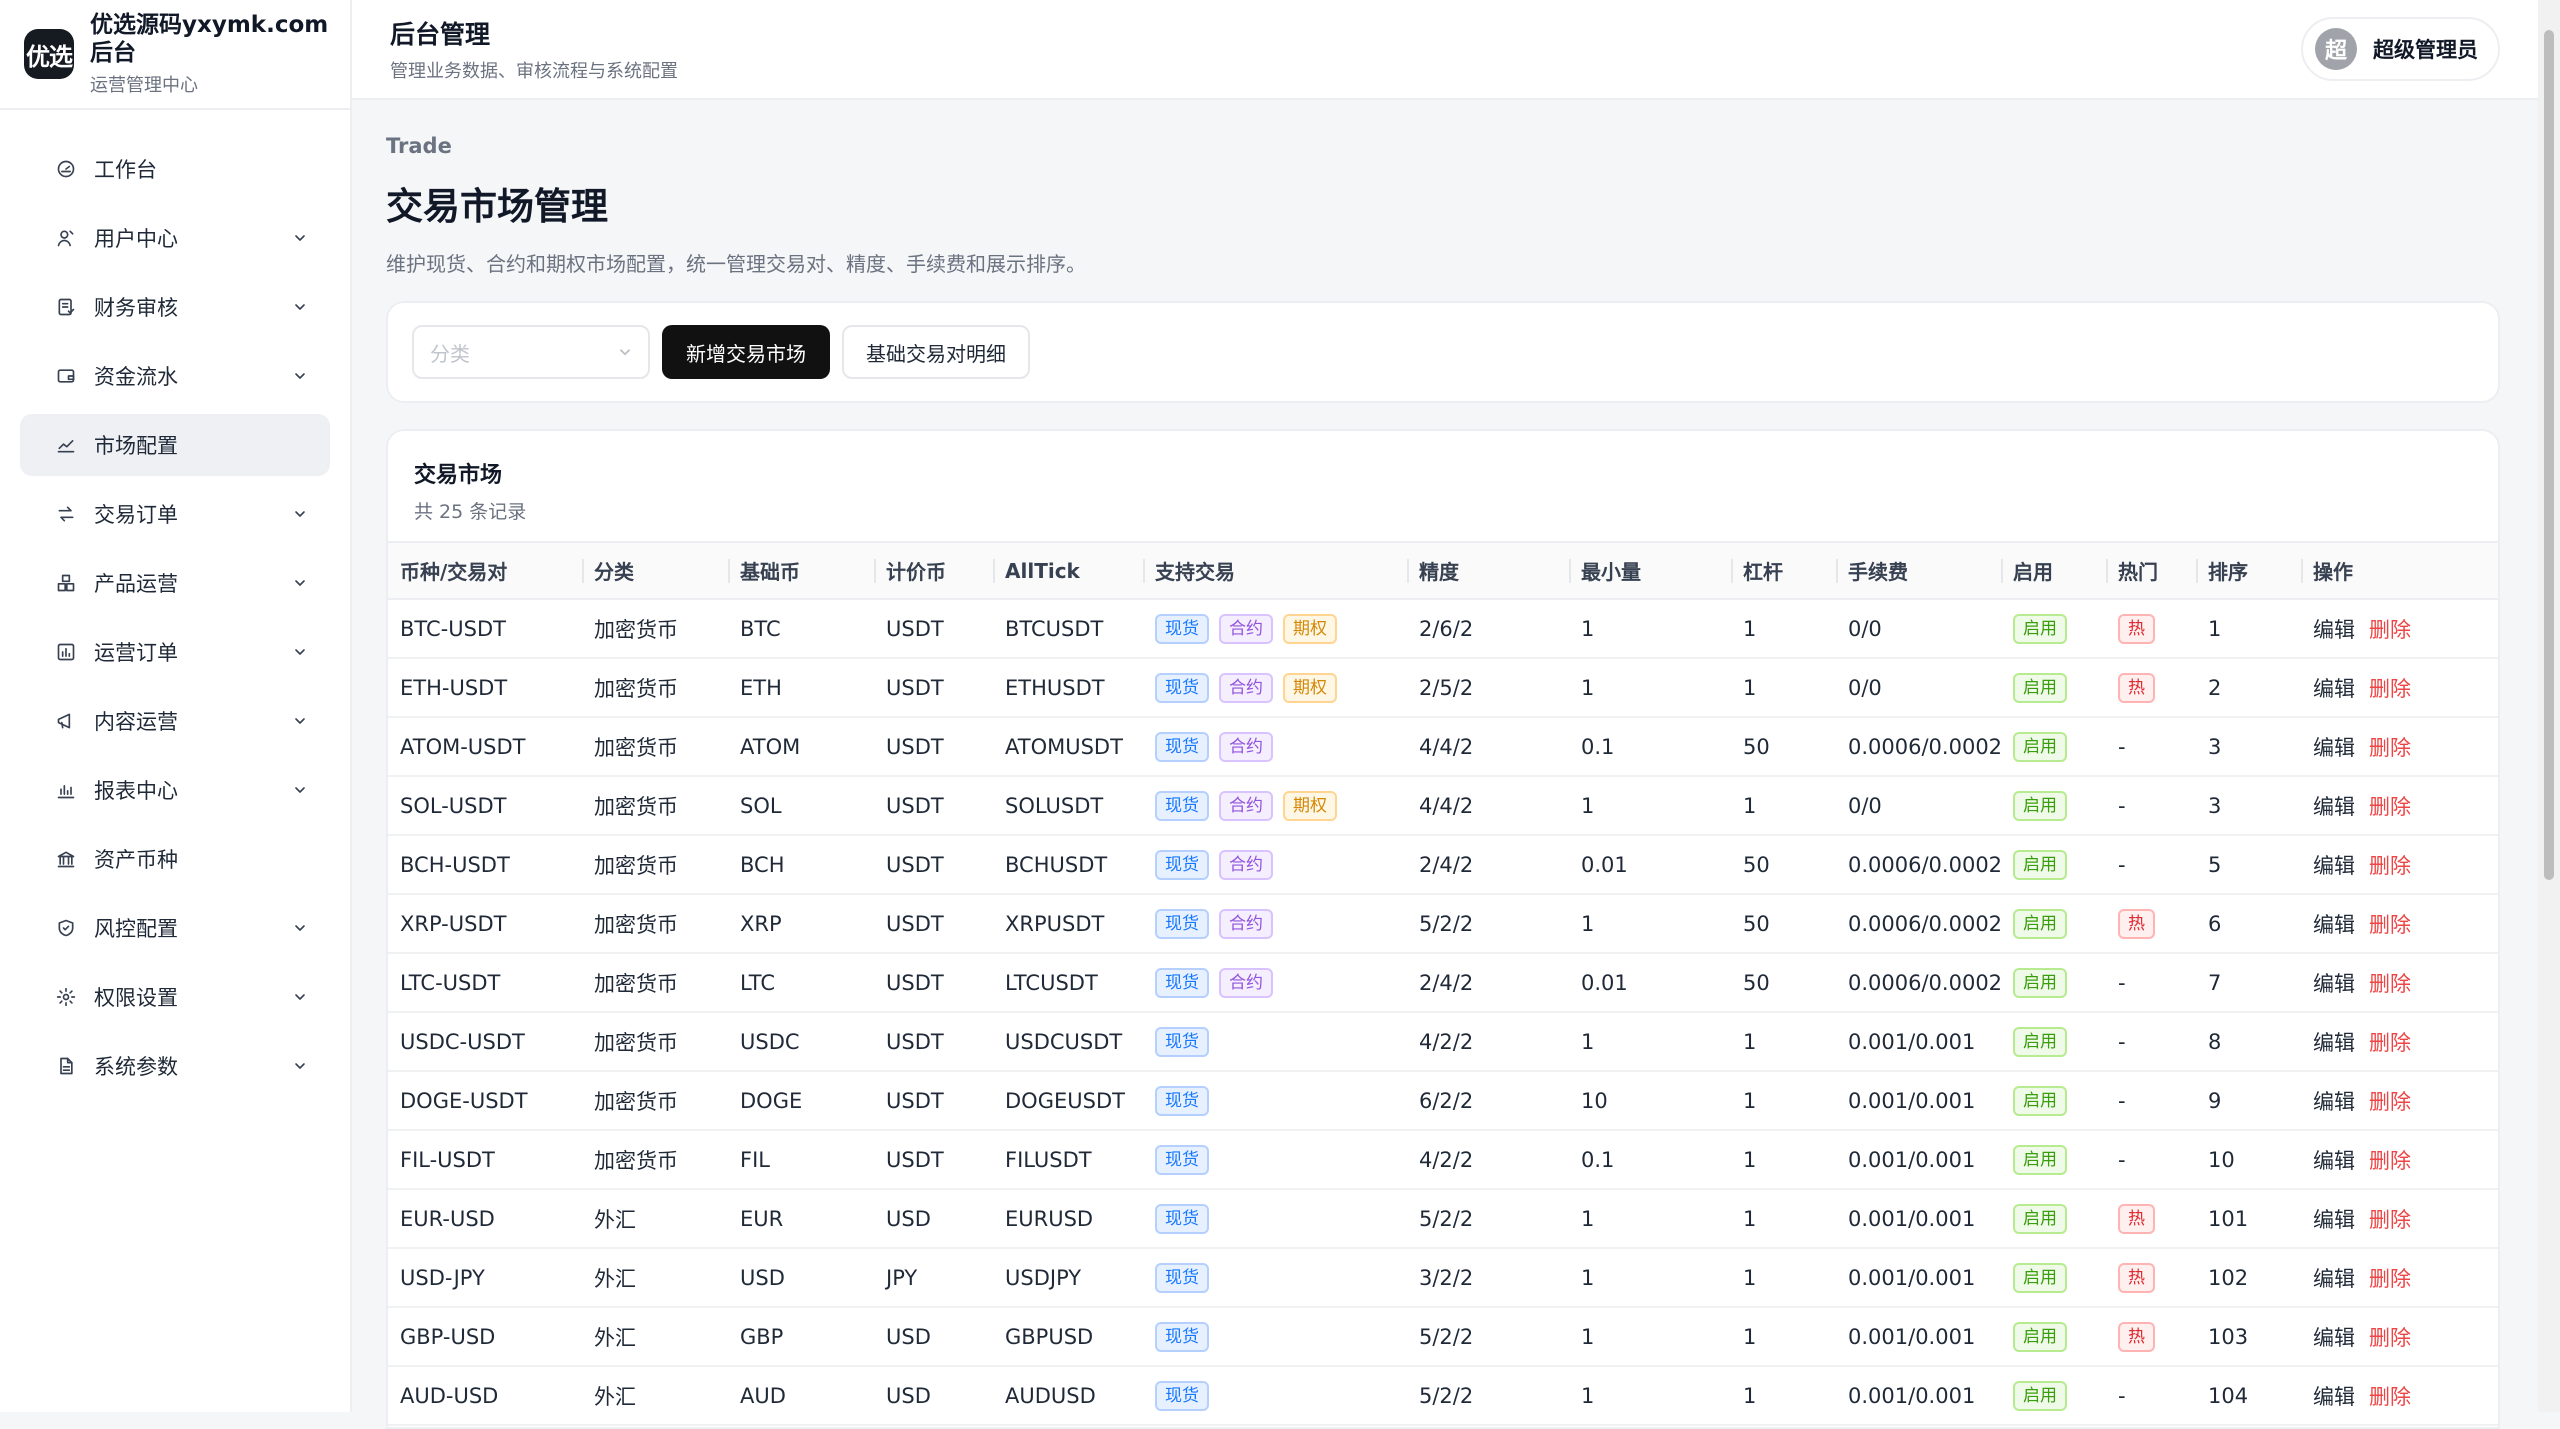  What do you see at coordinates (760, 628) in the screenshot?
I see `cell-base: BTC` at bounding box center [760, 628].